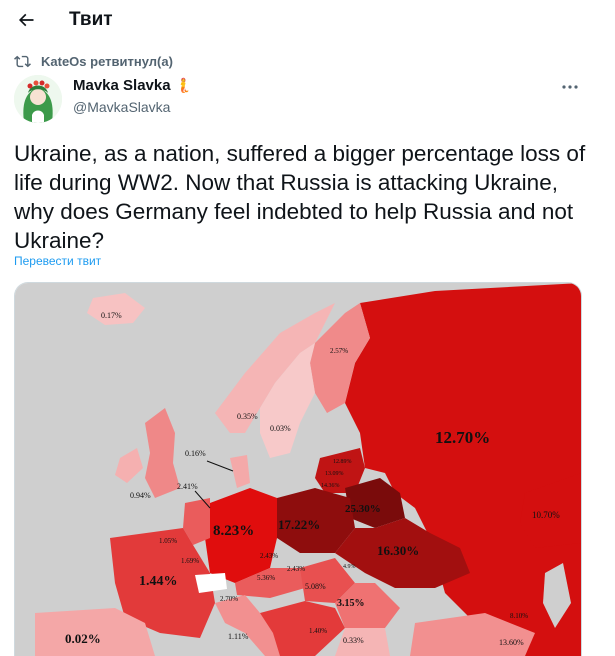  What do you see at coordinates (269, 556) in the screenshot?
I see `label-czech: 2.43%` at bounding box center [269, 556].